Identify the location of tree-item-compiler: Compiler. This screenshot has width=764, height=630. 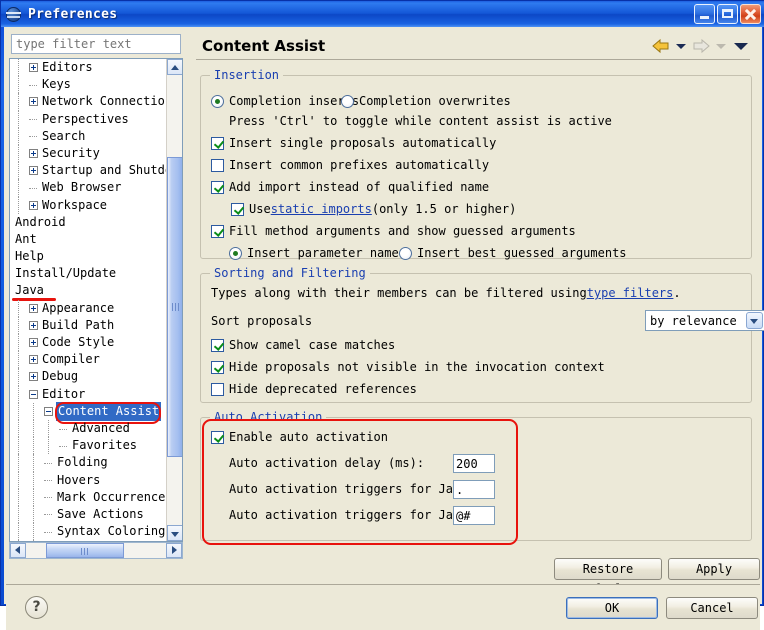
(88, 360).